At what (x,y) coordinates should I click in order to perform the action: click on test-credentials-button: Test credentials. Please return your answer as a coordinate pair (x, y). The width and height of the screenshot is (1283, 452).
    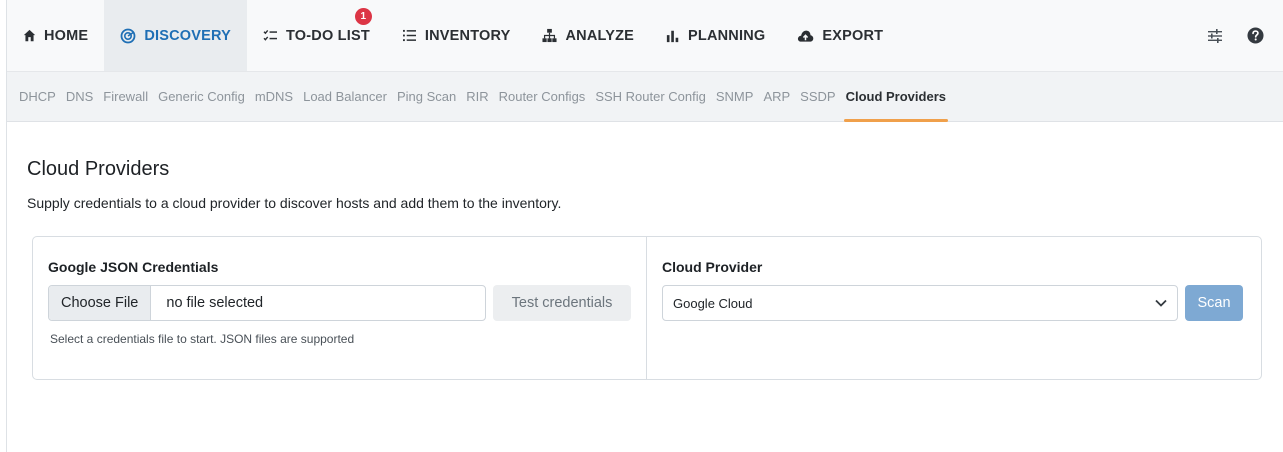
    Looking at the image, I should click on (562, 303).